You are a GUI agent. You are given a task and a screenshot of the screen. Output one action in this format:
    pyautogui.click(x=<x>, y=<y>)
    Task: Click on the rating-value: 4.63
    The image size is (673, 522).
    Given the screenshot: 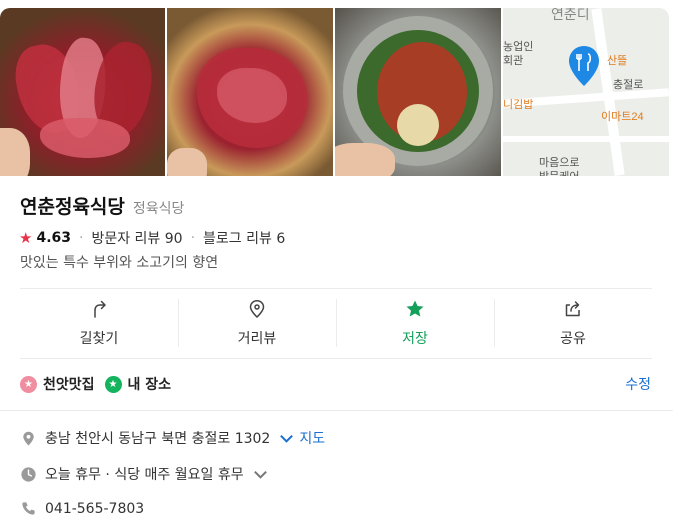 What is the action you would take?
    pyautogui.click(x=53, y=238)
    